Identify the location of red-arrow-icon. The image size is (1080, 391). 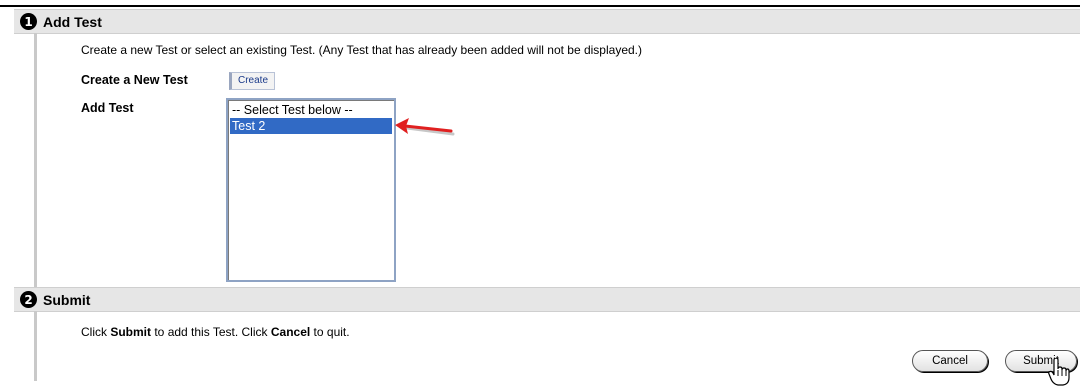
(425, 127).